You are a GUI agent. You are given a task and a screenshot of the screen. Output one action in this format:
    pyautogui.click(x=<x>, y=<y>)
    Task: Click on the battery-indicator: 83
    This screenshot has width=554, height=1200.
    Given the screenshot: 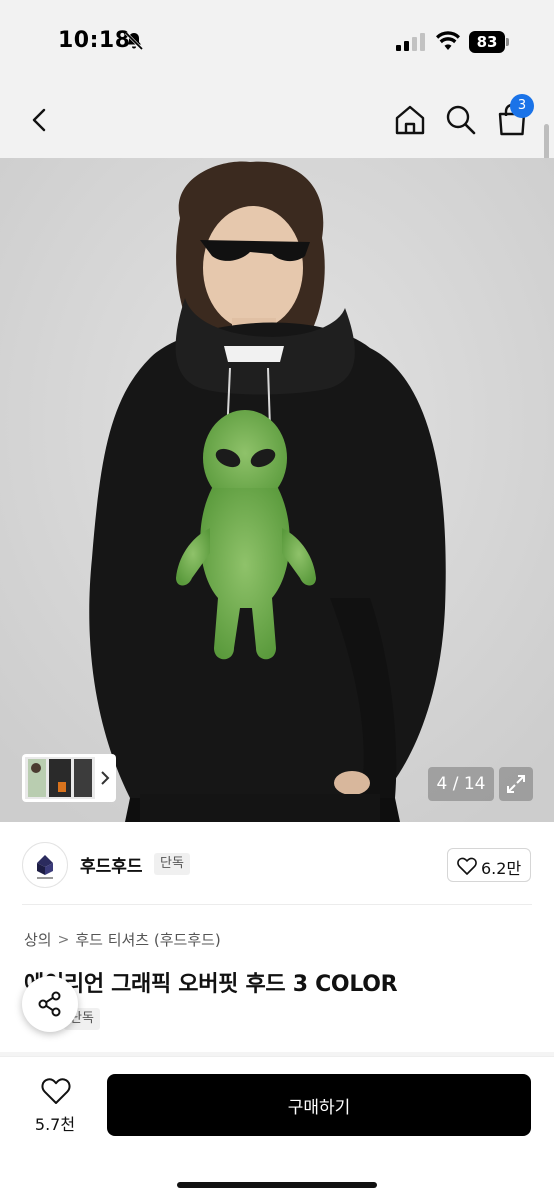 What is the action you would take?
    pyautogui.click(x=489, y=42)
    